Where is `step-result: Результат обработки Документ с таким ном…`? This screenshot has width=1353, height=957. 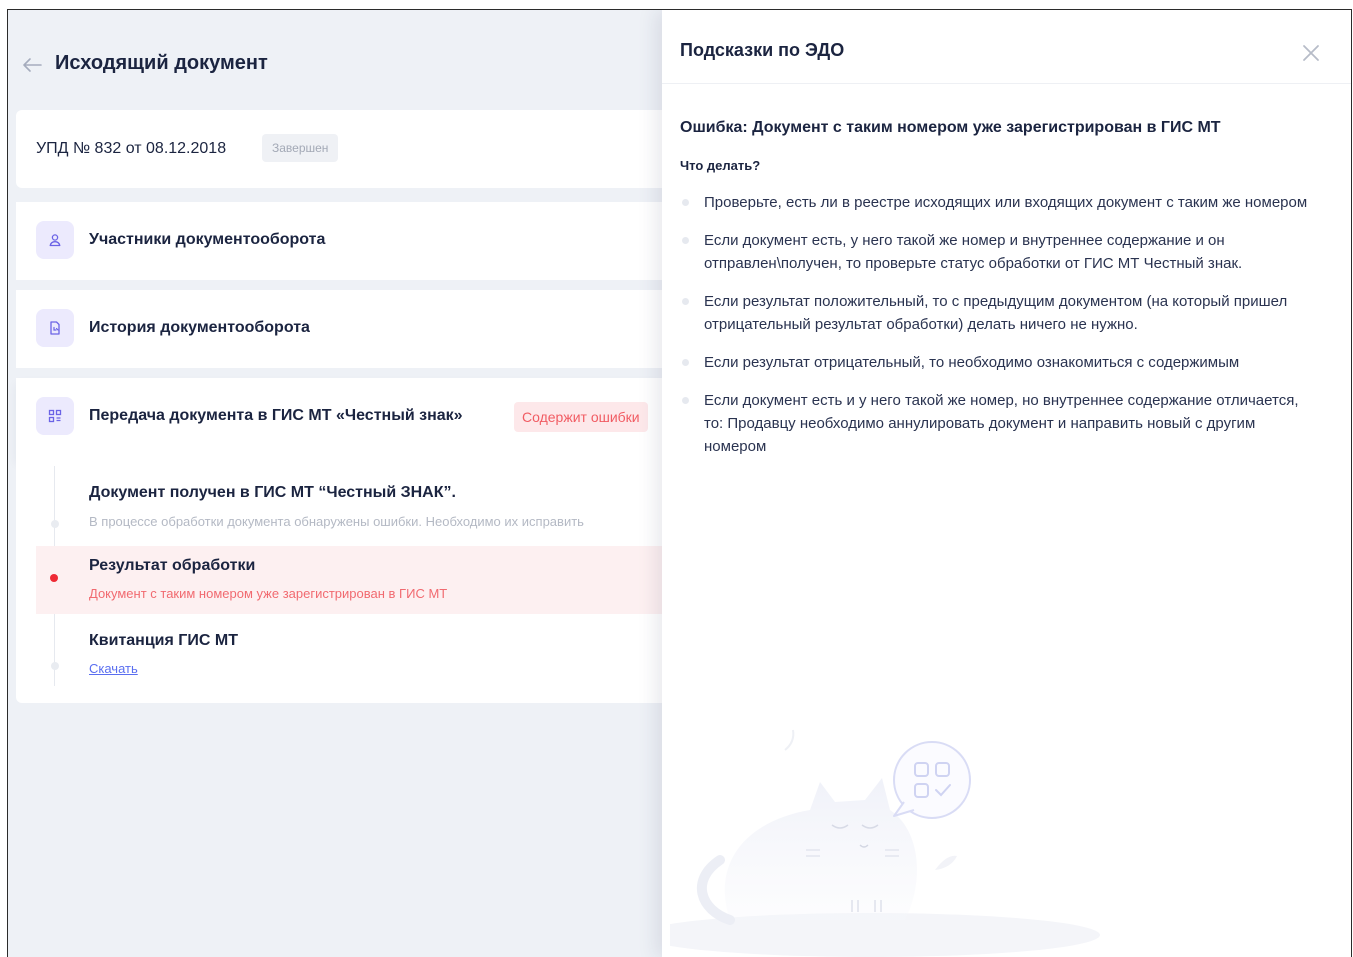 step-result: Результат обработки Документ с таким ном… is located at coordinates (349, 580).